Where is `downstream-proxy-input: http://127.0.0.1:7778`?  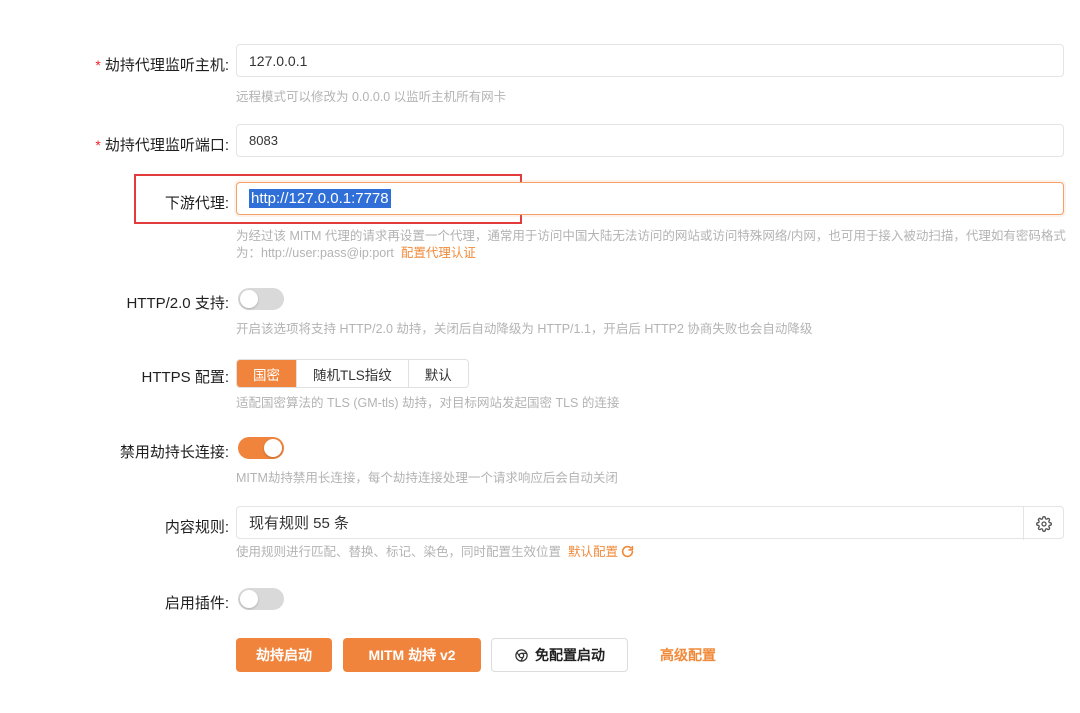
downstream-proxy-input: http://127.0.0.1:7778 is located at coordinates (650, 198).